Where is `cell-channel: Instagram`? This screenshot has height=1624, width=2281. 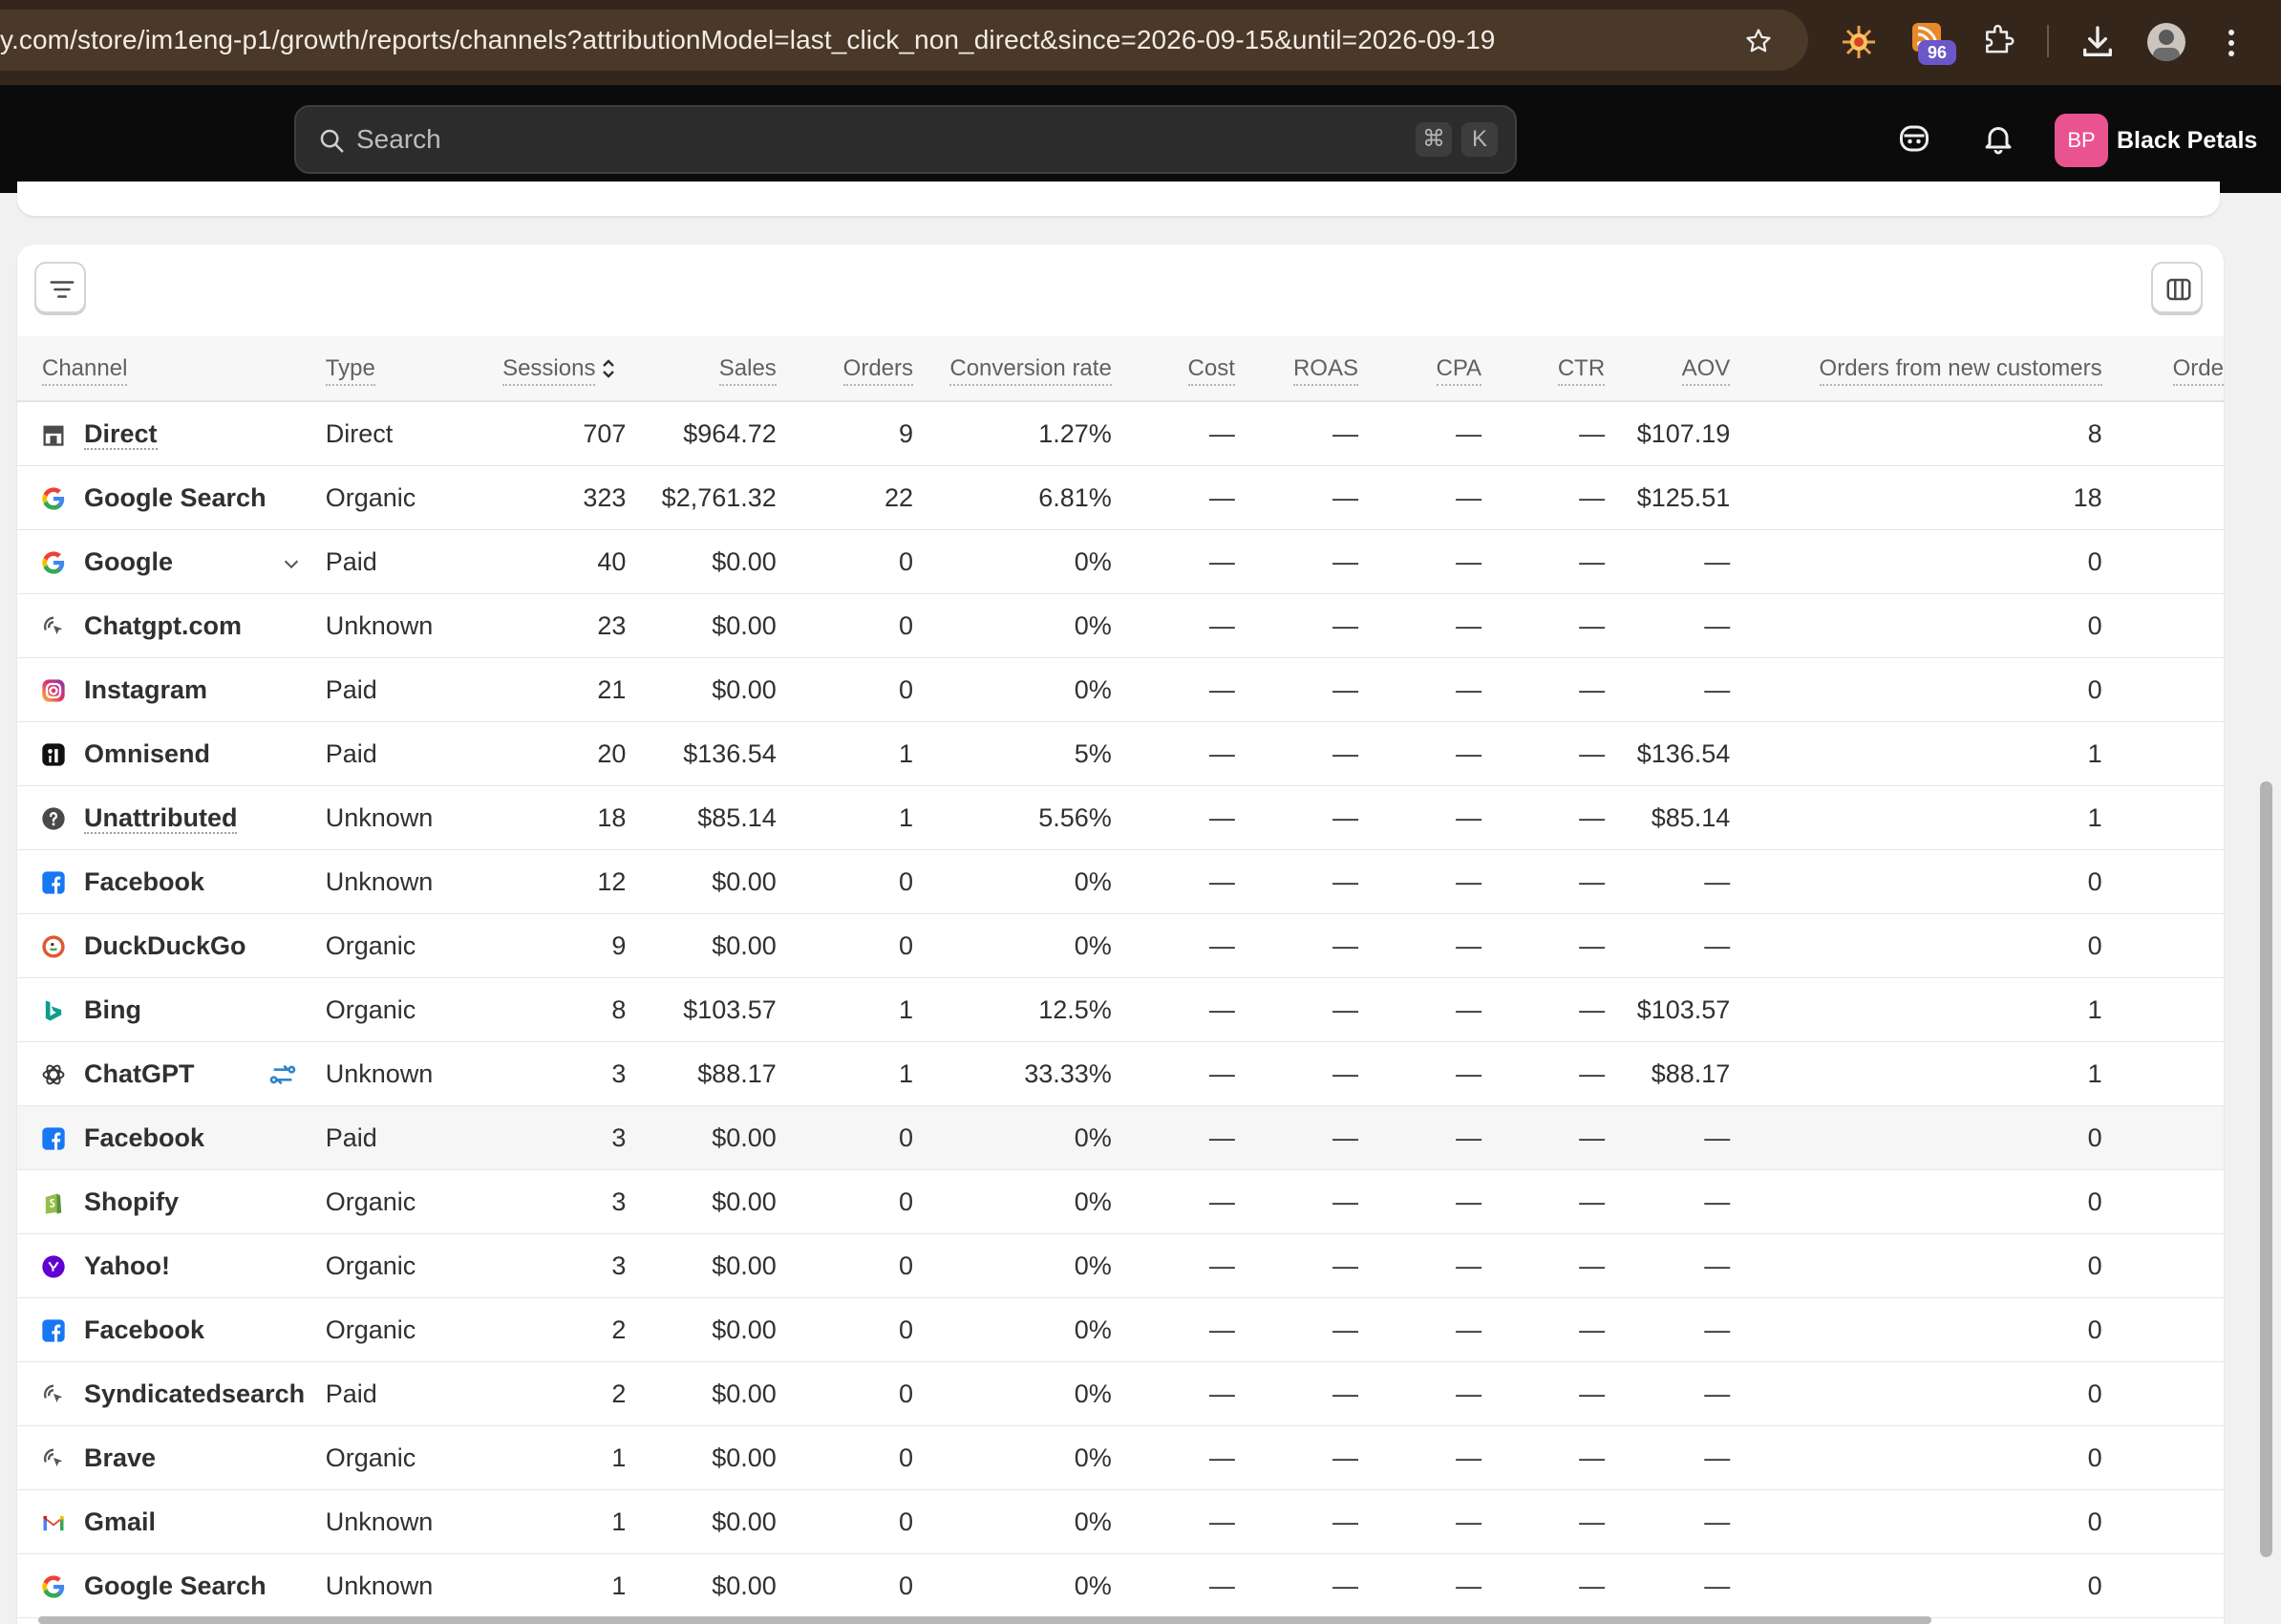
cell-channel: Instagram is located at coordinates (171, 690).